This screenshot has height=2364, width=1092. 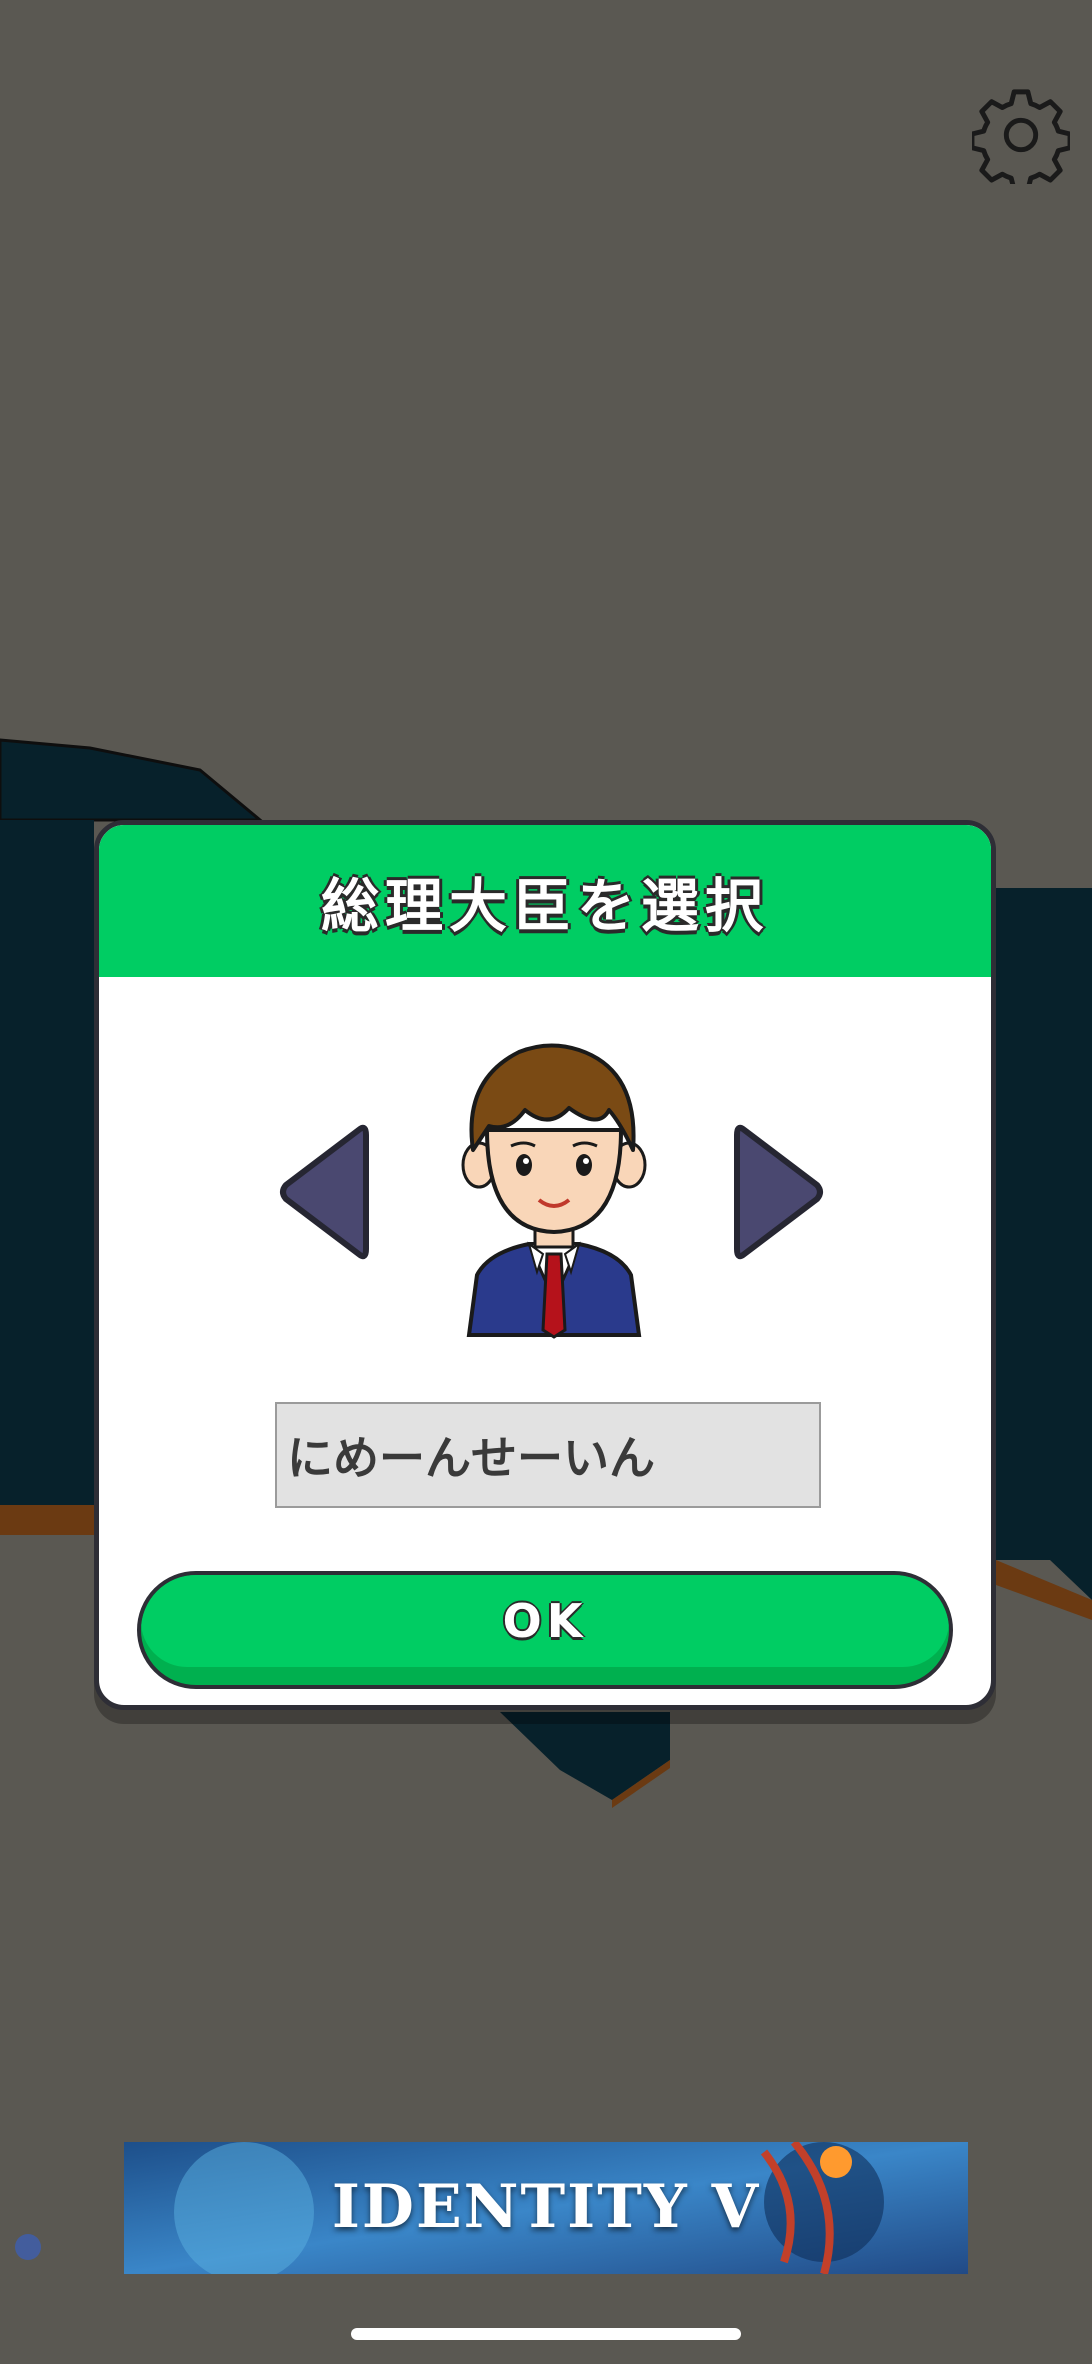 I want to click on ad-banner: IDENTITY V, so click(x=546, y=2208).